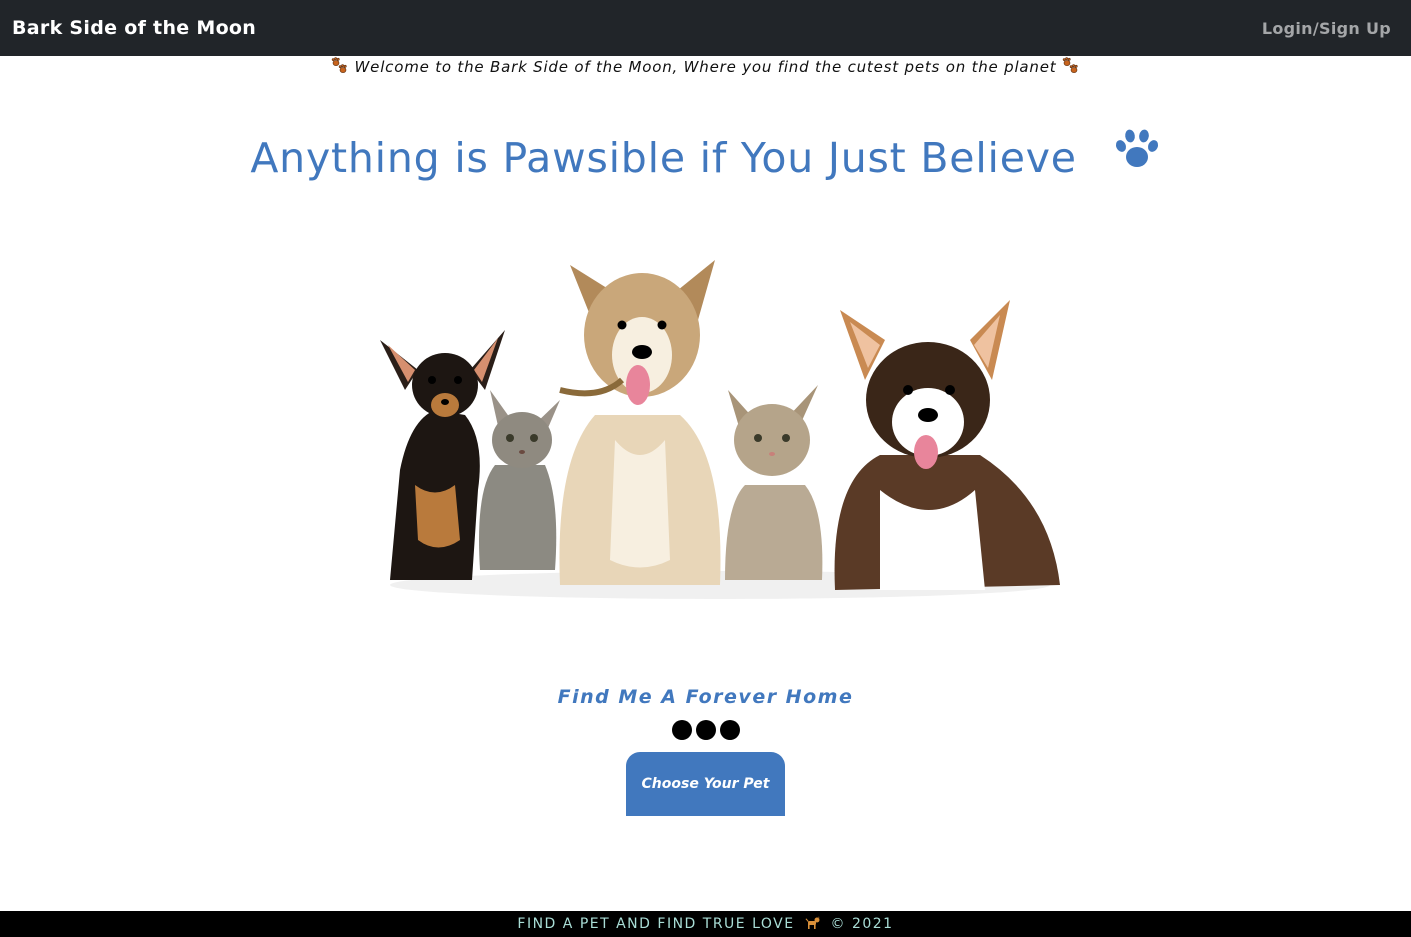 The height and width of the screenshot is (937, 1411). Describe the element at coordinates (705, 784) in the screenshot. I see `choose-your-pet-button: Choose Your Pet` at that location.